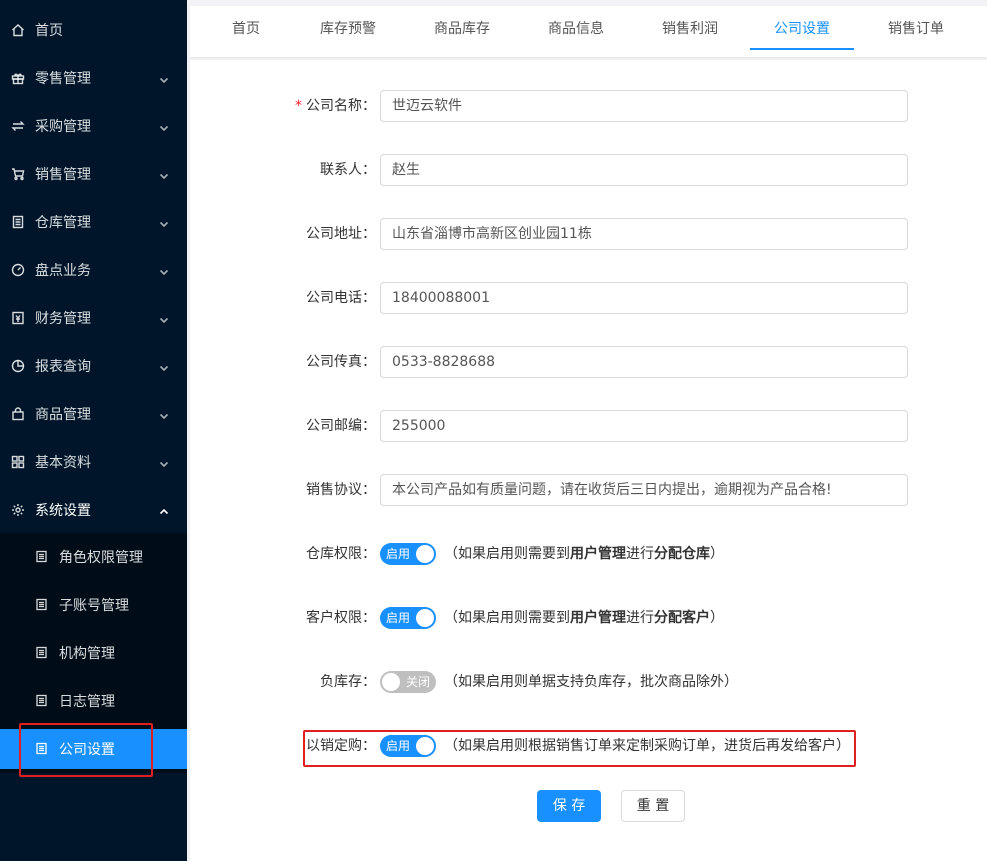 This screenshot has width=987, height=861. I want to click on sidebar-item-sales: 销售管理, so click(93, 174).